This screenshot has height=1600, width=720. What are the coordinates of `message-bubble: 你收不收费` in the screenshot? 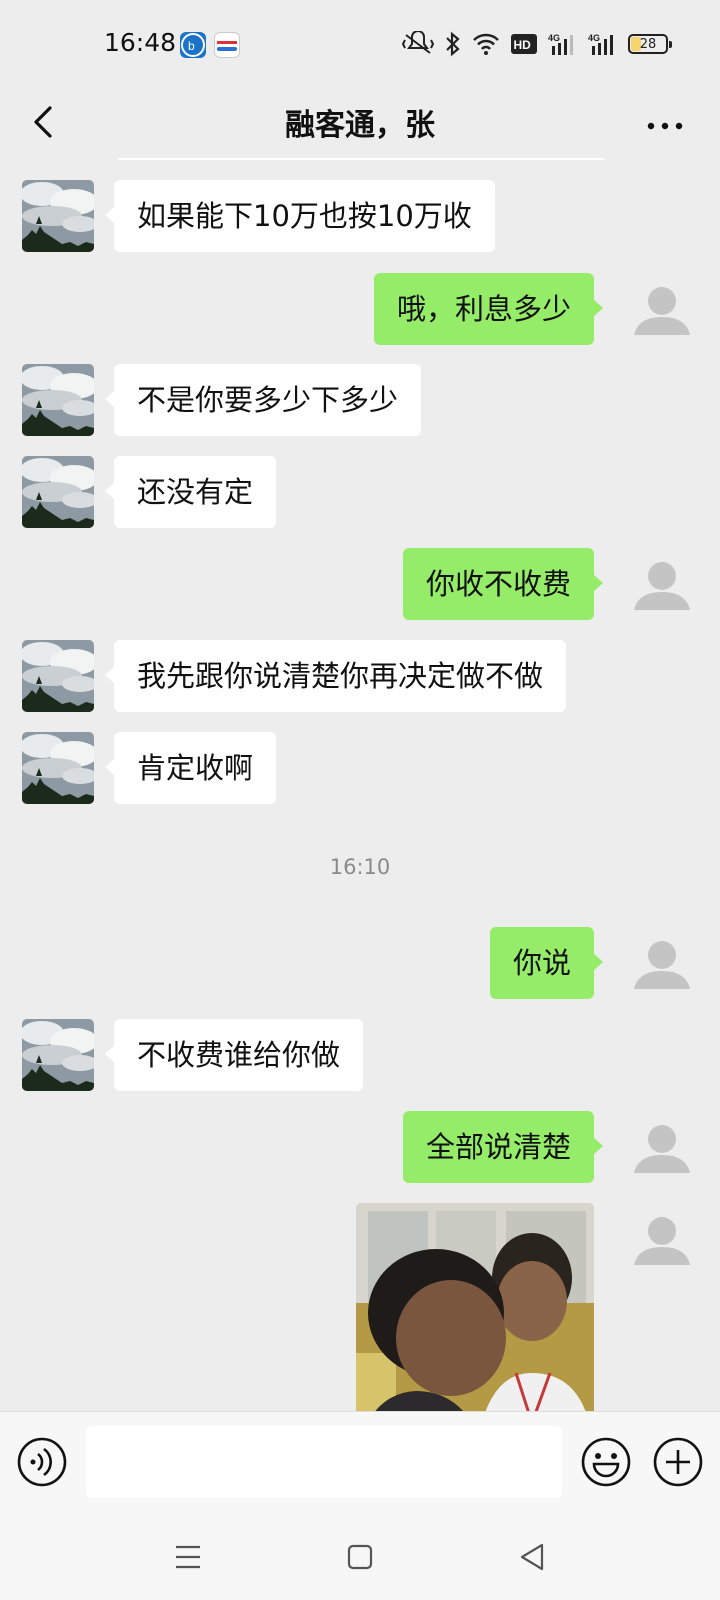 It's located at (503, 584).